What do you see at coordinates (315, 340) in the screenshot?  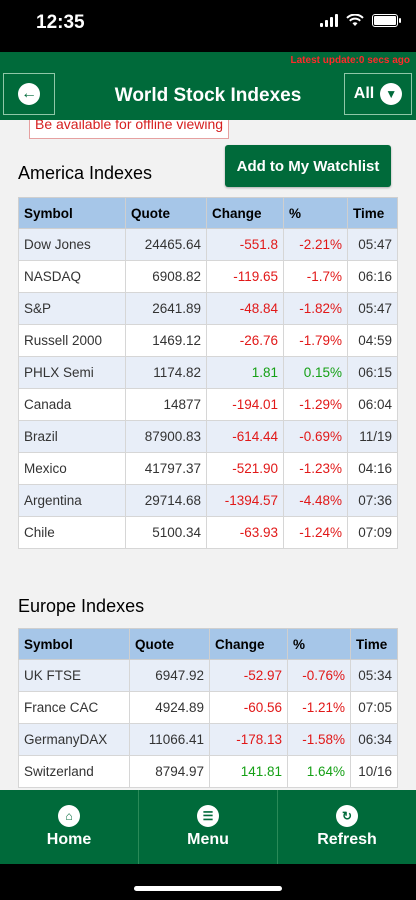 I see `percent-cell: -1.79%` at bounding box center [315, 340].